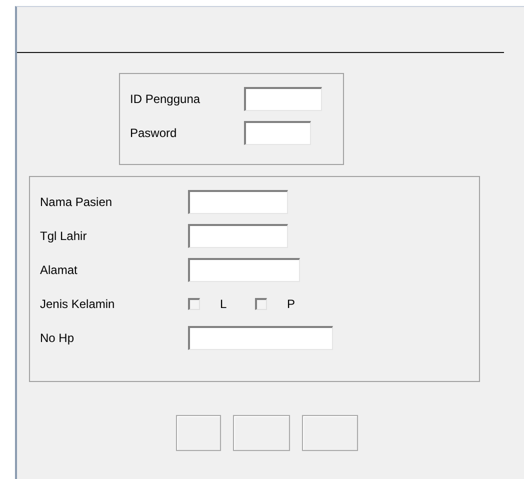 The image size is (524, 479). Describe the element at coordinates (58, 338) in the screenshot. I see `field-label: No Hp` at that location.